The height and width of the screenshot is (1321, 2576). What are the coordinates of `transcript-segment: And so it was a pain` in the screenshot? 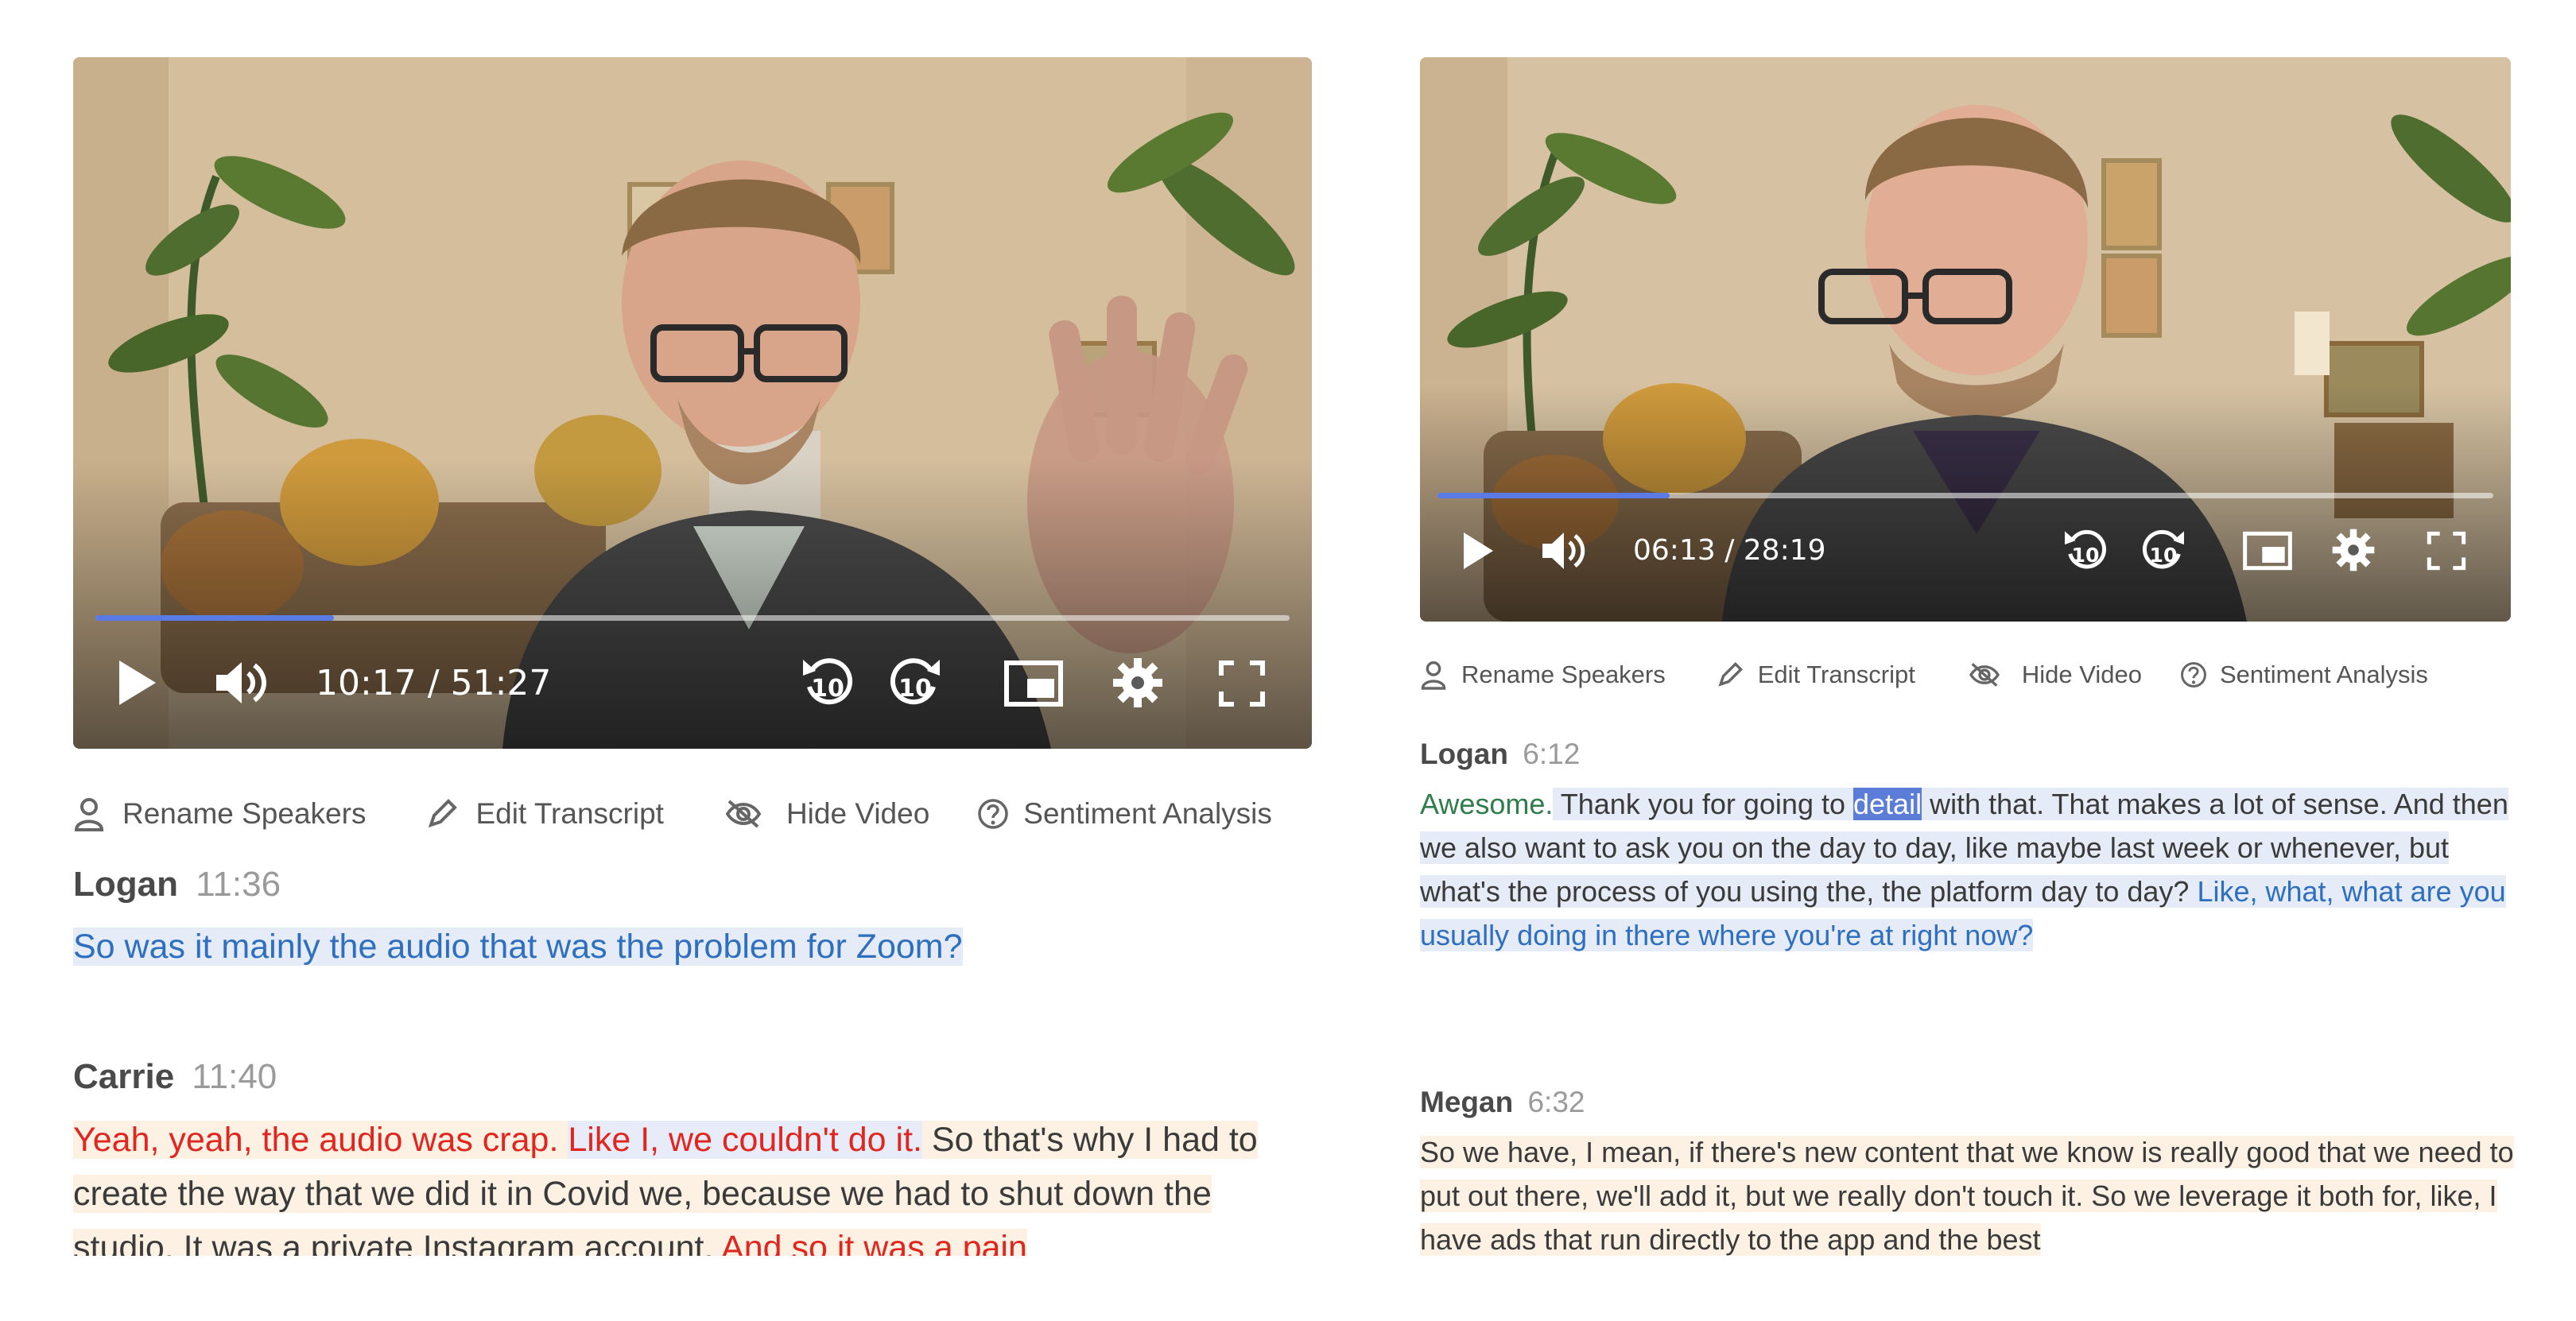 It's located at (874, 1242).